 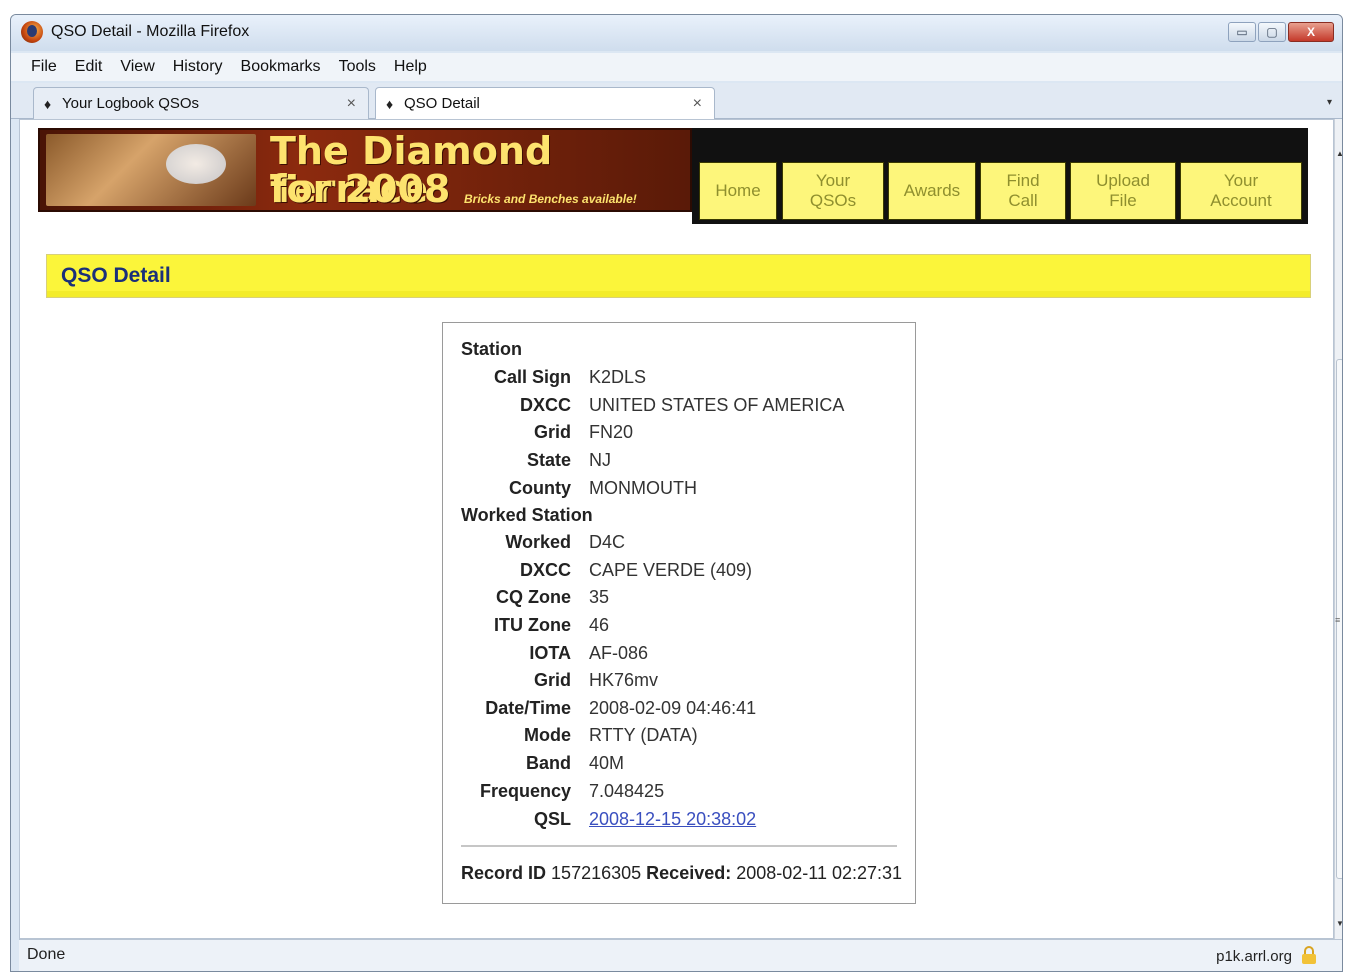 I want to click on worked-row-worked: Worked D4C, so click(x=680, y=545).